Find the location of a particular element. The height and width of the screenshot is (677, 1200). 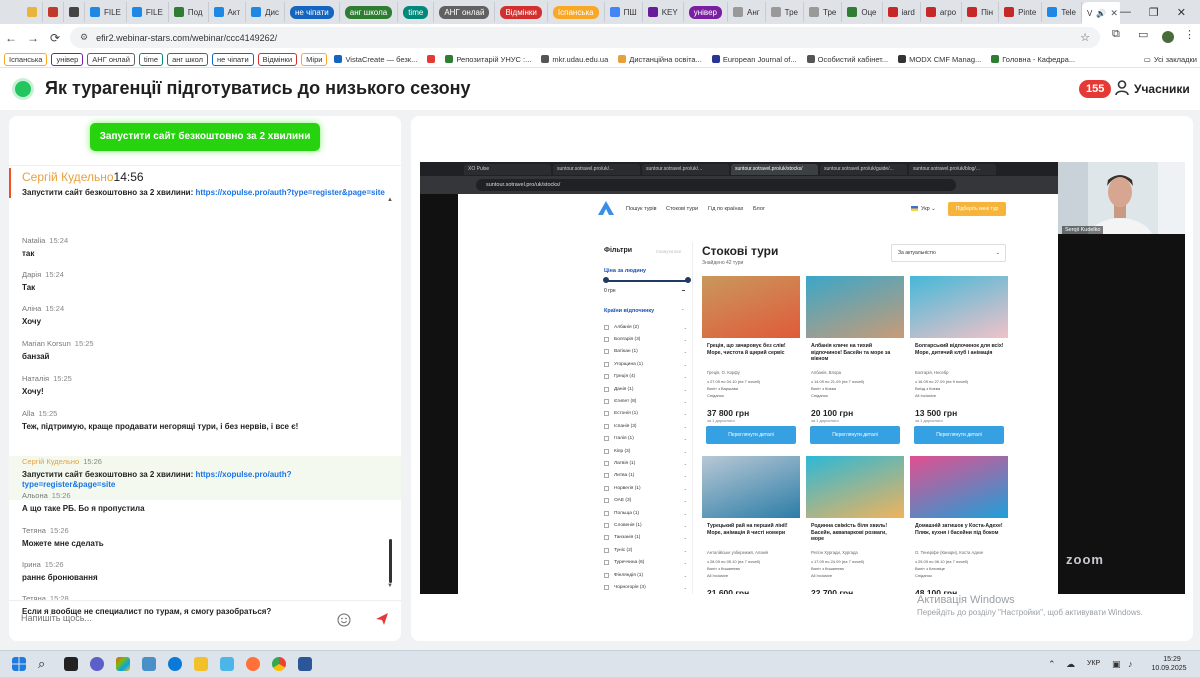

browser-tab: Акт is located at coordinates (228, 12).